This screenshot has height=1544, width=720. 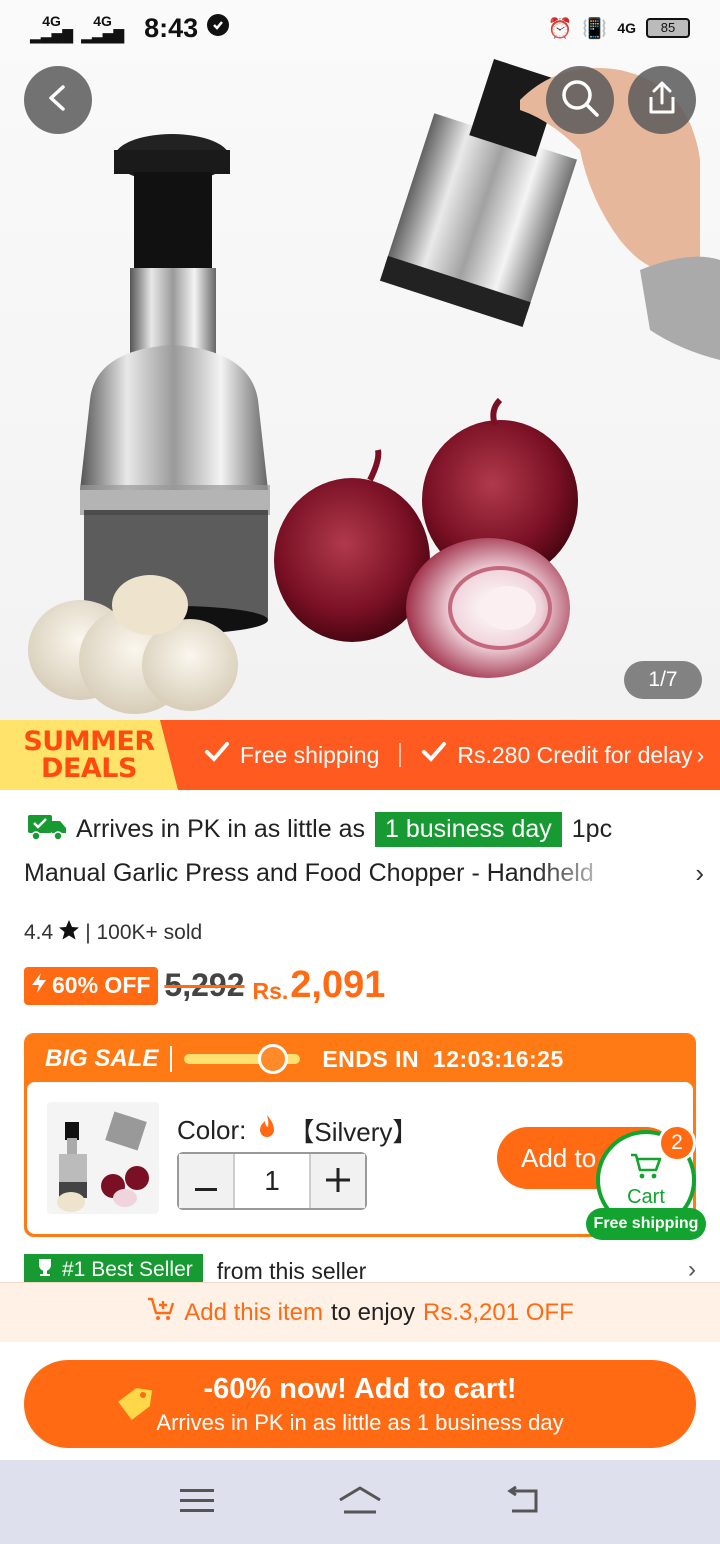 What do you see at coordinates (273, 1059) in the screenshot?
I see `progress-knob` at bounding box center [273, 1059].